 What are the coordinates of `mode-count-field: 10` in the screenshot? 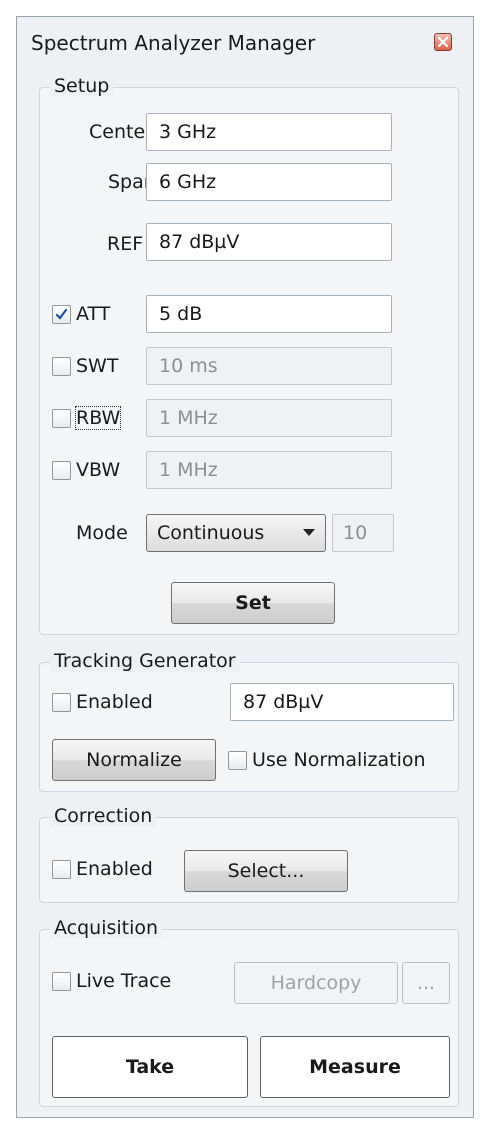 It's located at (363, 533).